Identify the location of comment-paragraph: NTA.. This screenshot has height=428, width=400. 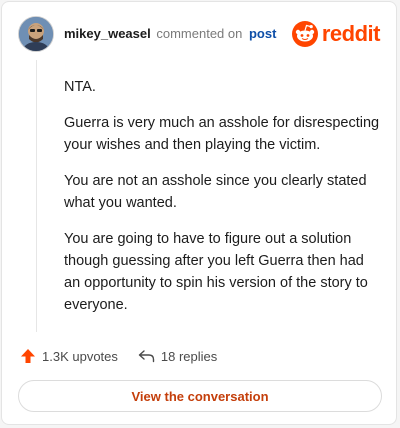
(80, 87).